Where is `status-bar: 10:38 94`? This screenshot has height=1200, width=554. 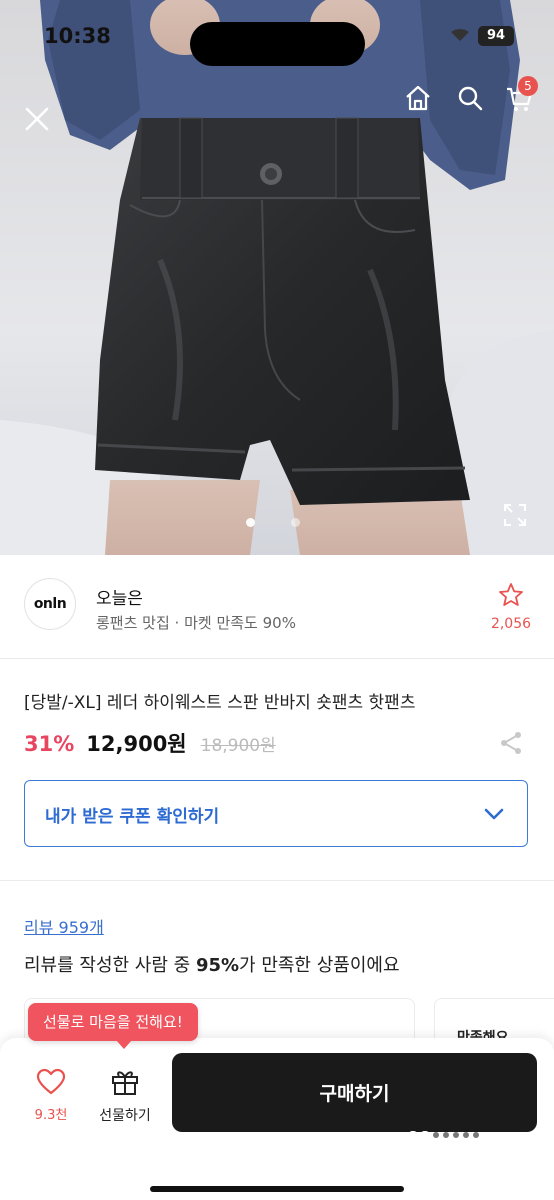 status-bar: 10:38 94 is located at coordinates (277, 44).